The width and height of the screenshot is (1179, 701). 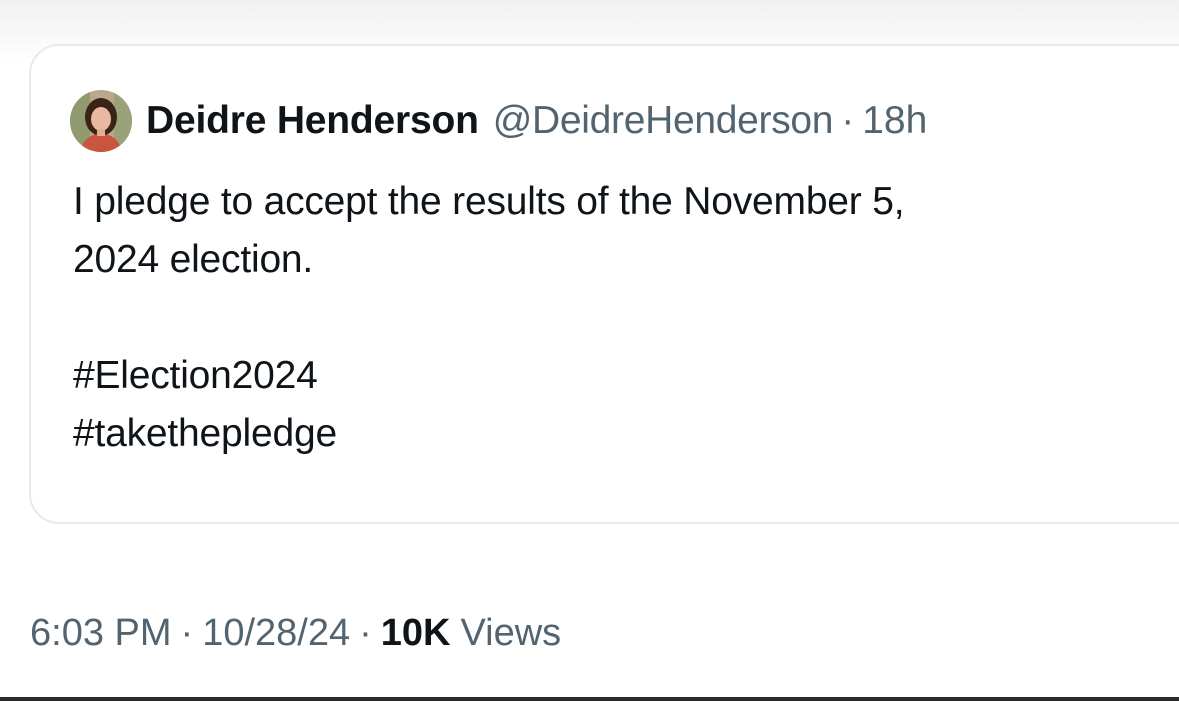 What do you see at coordinates (276, 633) in the screenshot?
I see `post-date: 10/28/24` at bounding box center [276, 633].